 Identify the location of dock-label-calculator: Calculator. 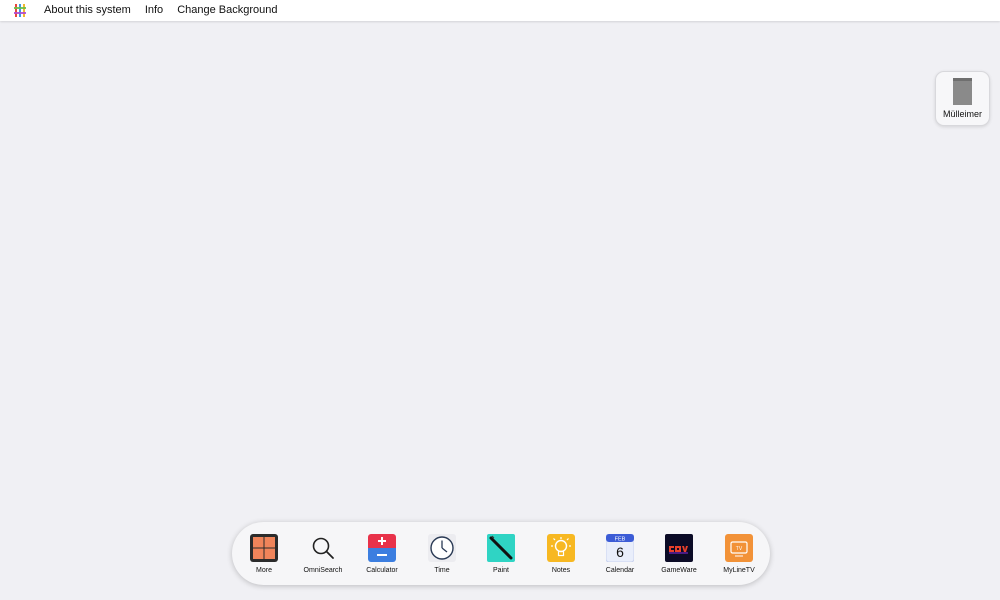
(382, 570).